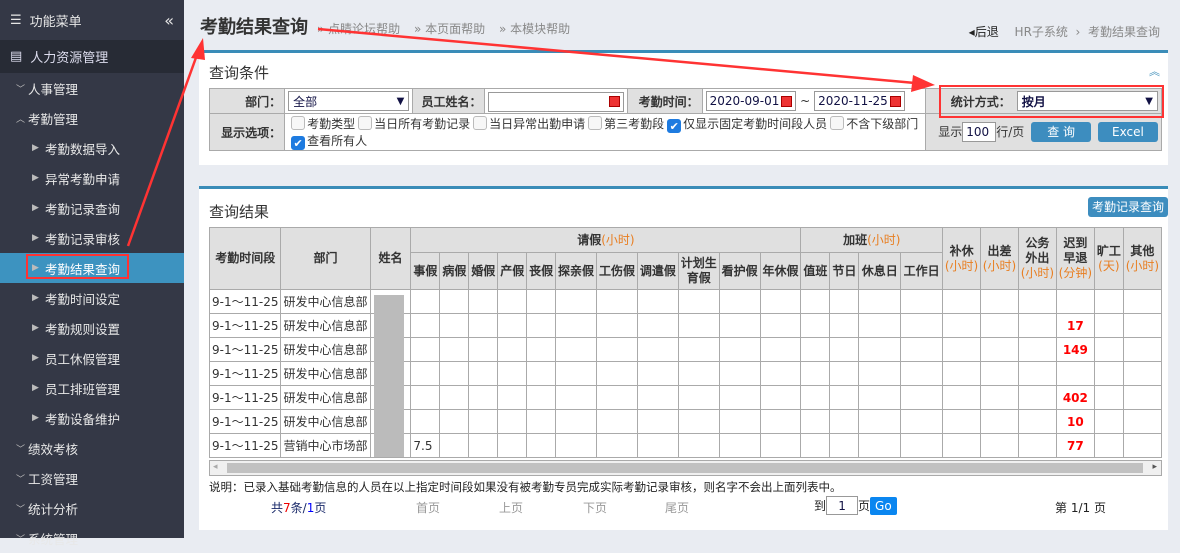 Image resolution: width=1180 pixels, height=553 pixels. What do you see at coordinates (92, 178) in the screenshot?
I see `sidebar-item-1: ▶ 异常考勤申请` at bounding box center [92, 178].